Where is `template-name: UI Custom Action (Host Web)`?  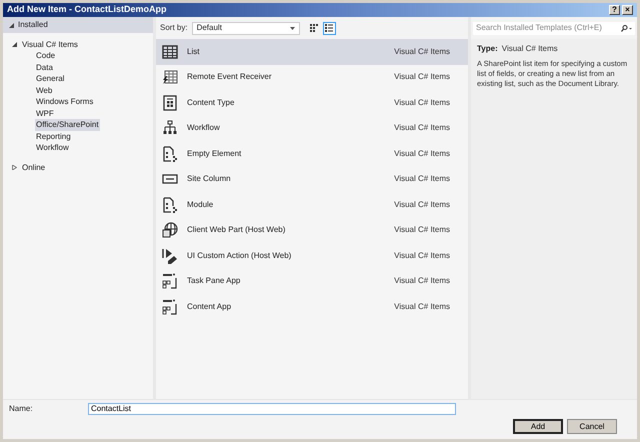
template-name: UI Custom Action (Host Web) is located at coordinates (239, 256).